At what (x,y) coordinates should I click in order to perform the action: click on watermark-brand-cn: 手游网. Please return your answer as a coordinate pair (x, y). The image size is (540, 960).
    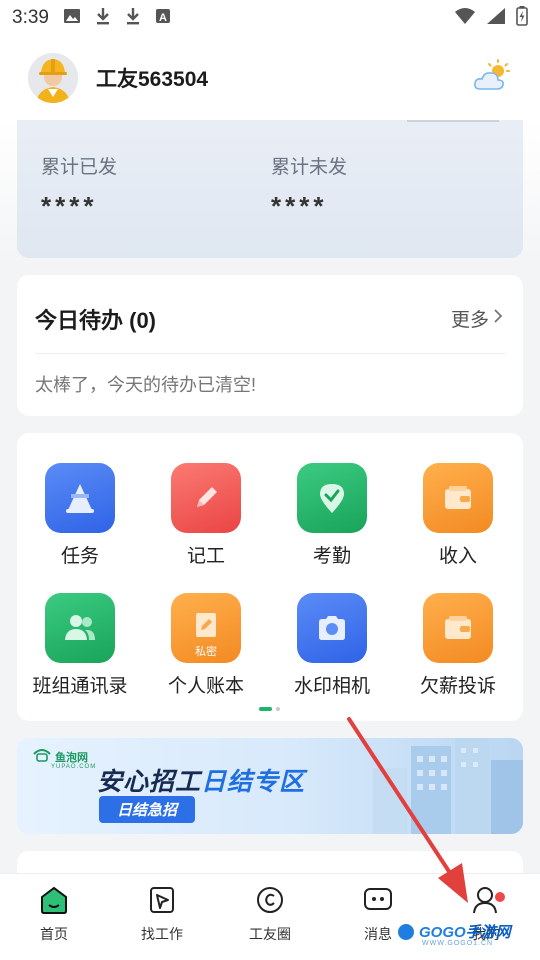
    Looking at the image, I should click on (488, 932).